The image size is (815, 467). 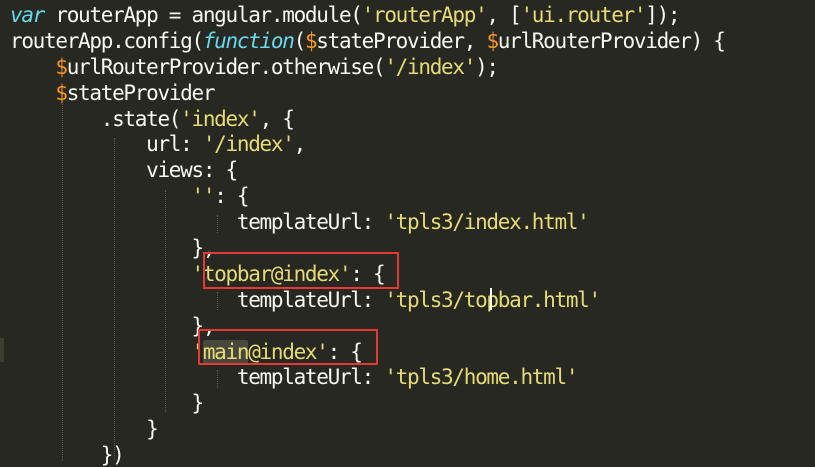 What do you see at coordinates (486, 222) in the screenshot?
I see `code-token: 'tpls3/index.html'` at bounding box center [486, 222].